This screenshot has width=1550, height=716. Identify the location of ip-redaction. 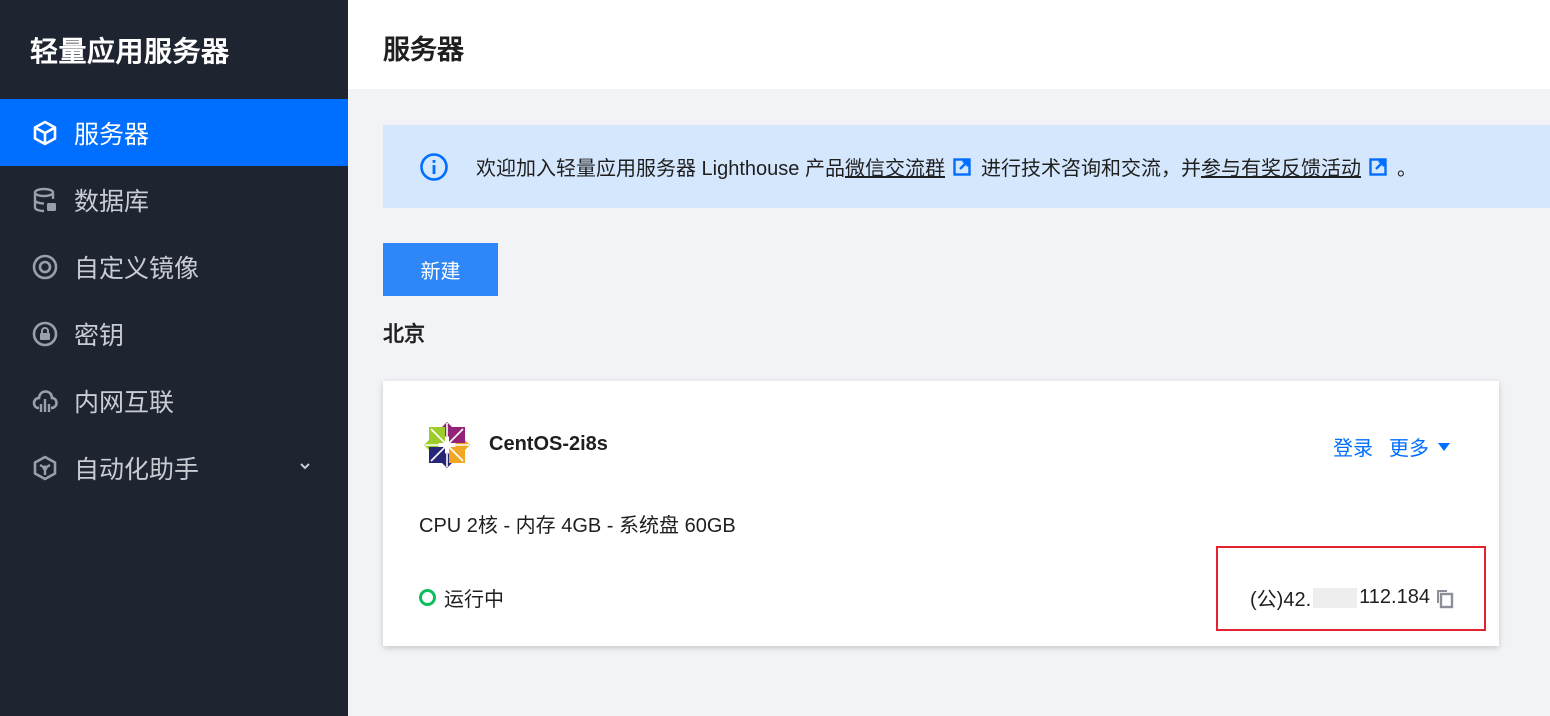
(1335, 597).